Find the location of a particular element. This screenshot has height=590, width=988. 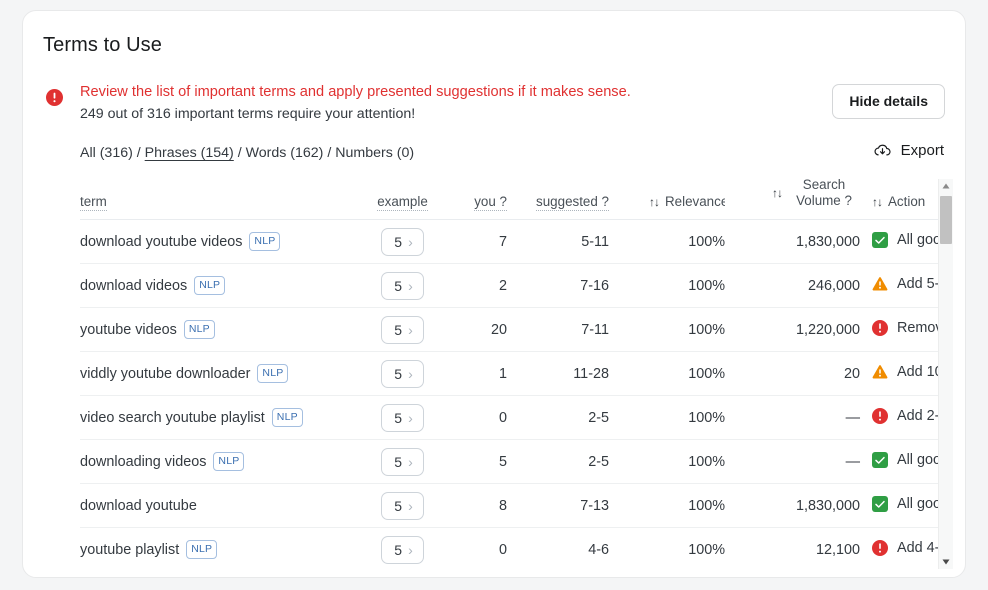

column-header-you: you ? is located at coordinates (484, 198).